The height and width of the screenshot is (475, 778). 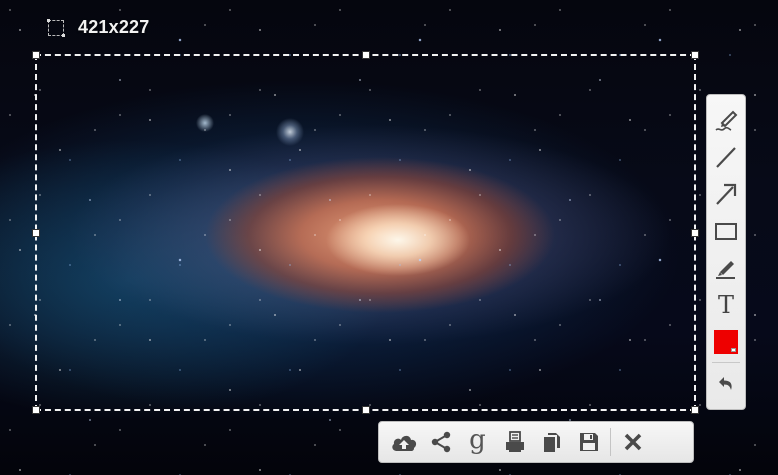 What do you see at coordinates (365, 410) in the screenshot?
I see `resize-handle-bottom` at bounding box center [365, 410].